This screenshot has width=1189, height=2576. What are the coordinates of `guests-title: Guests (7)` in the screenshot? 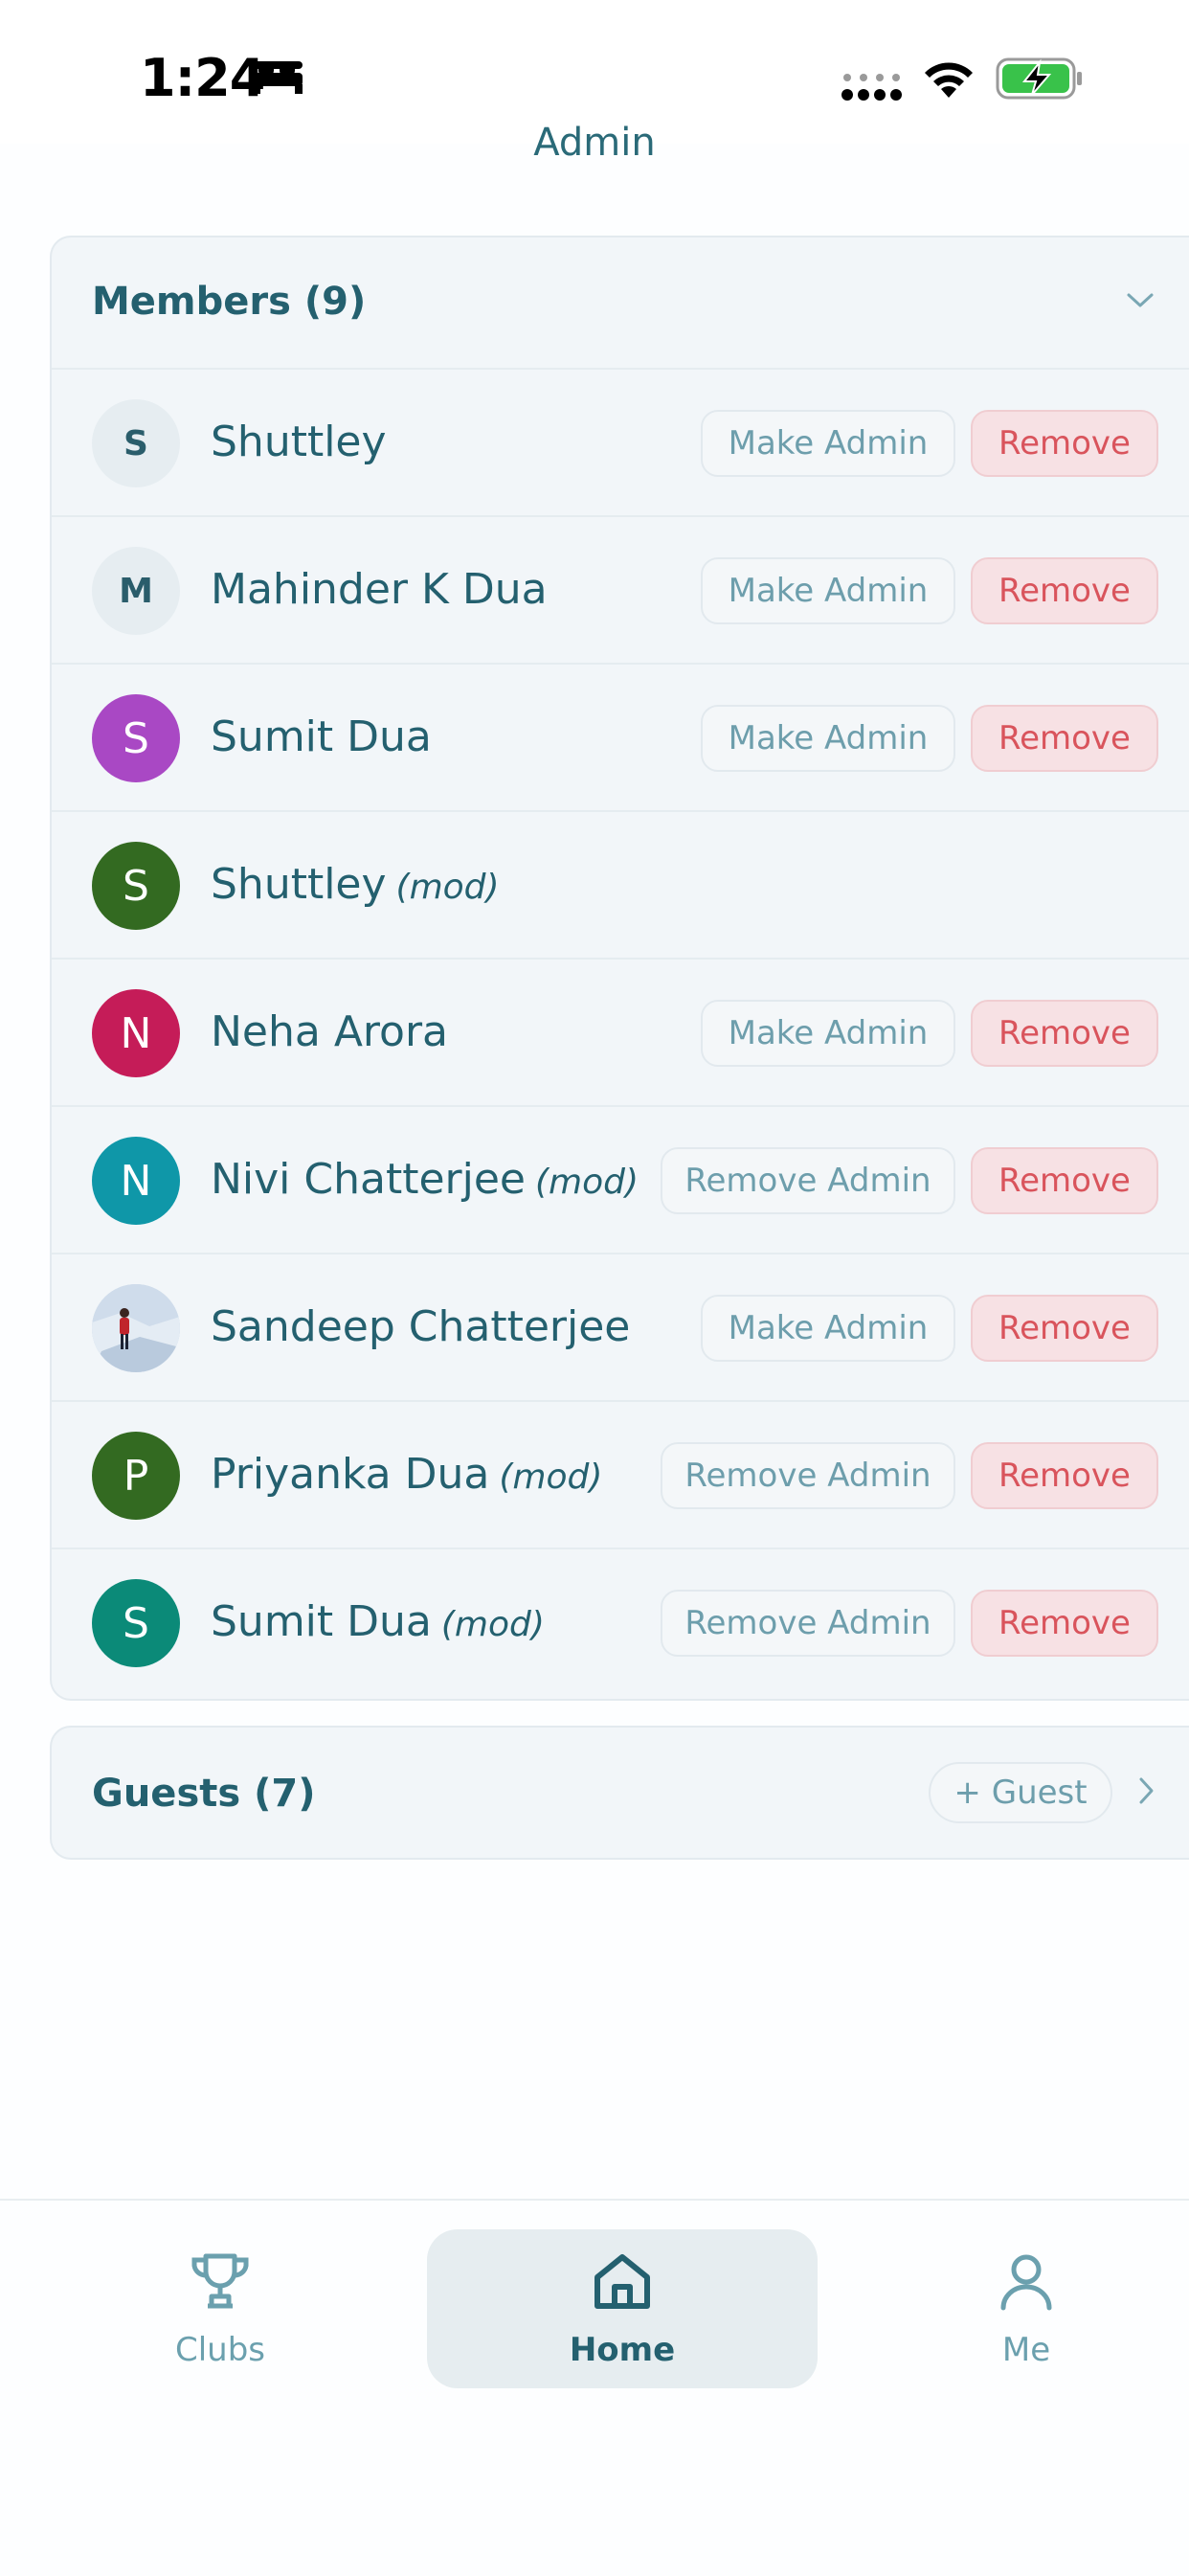 It's located at (204, 1794).